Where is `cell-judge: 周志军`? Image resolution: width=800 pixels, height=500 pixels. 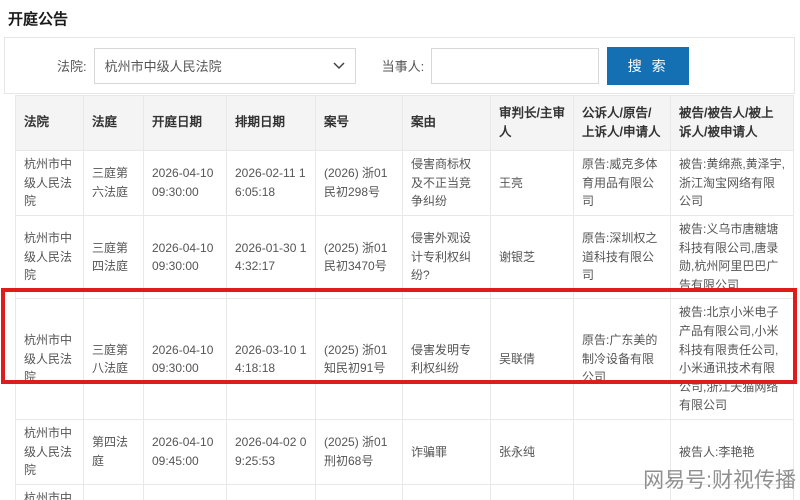
cell-judge: 周志军 is located at coordinates (532, 491).